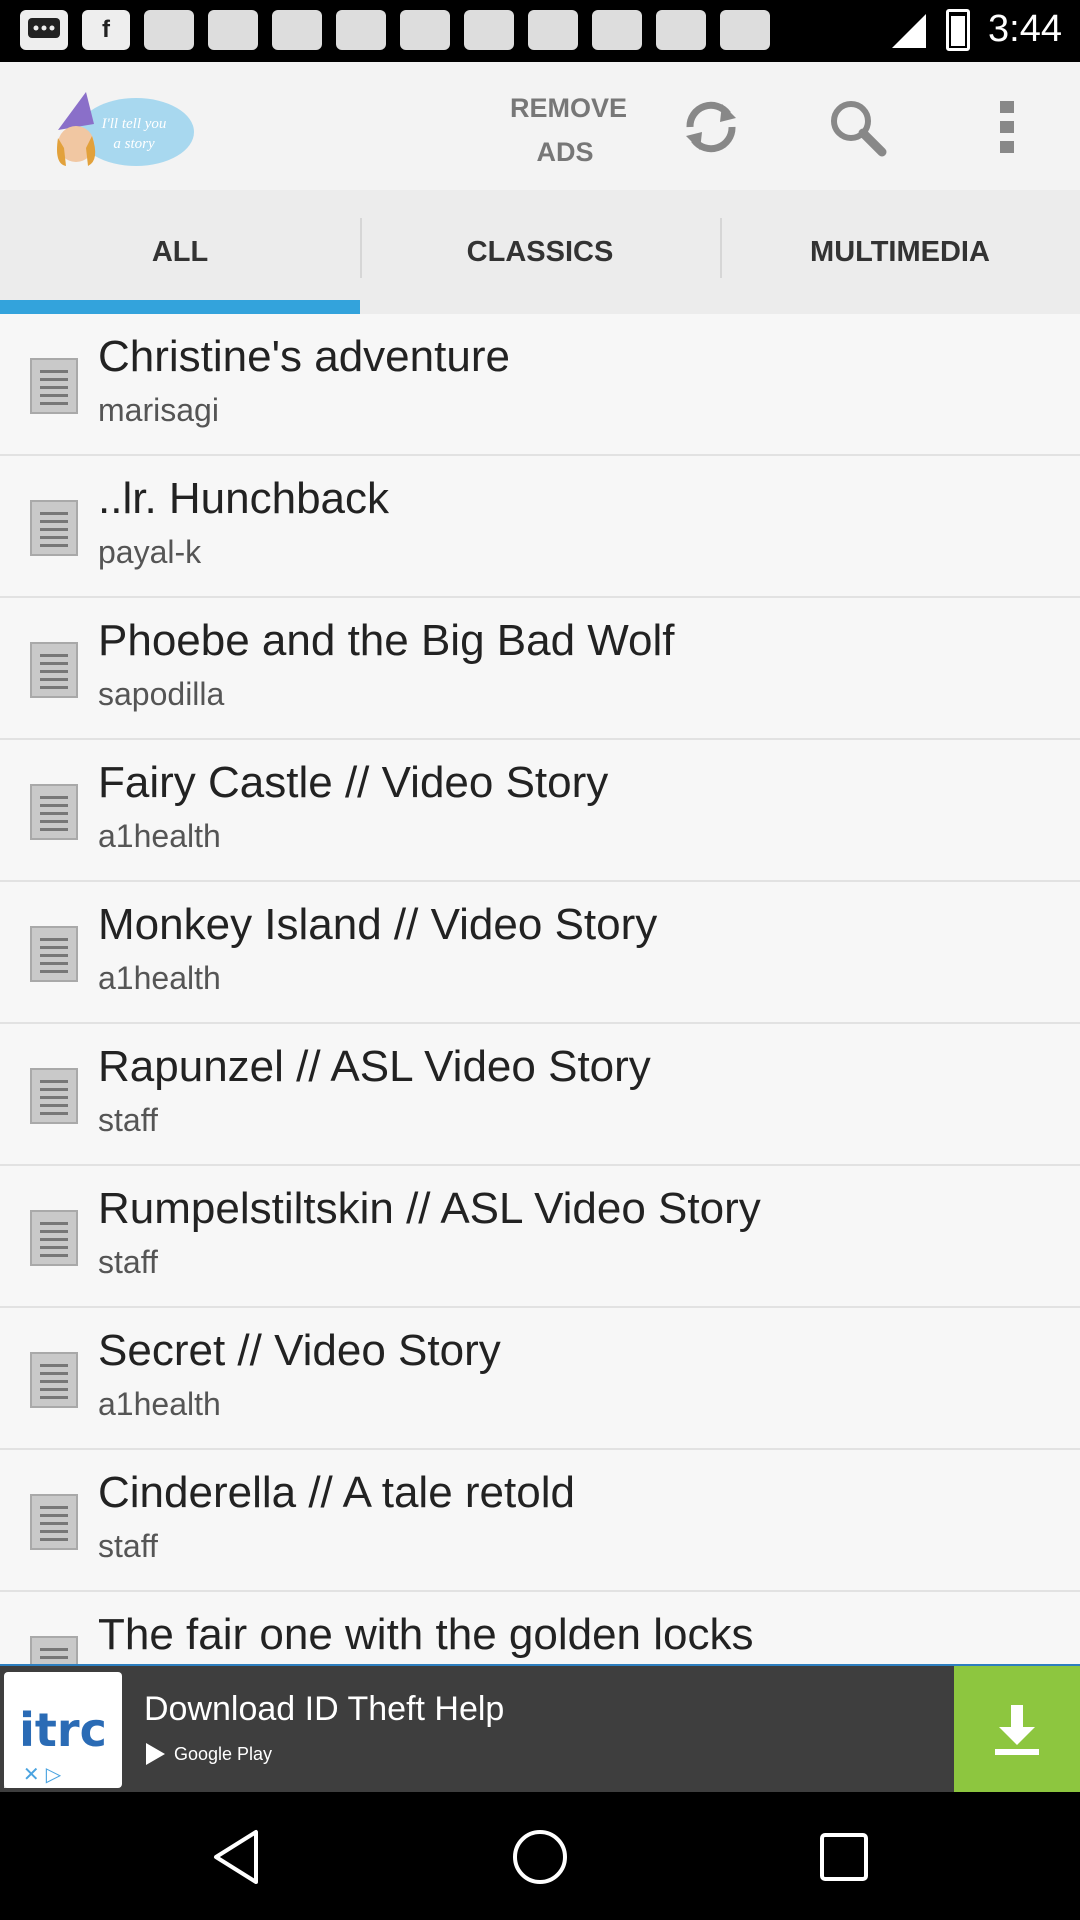 This screenshot has width=1080, height=1920. I want to click on list-item: Rapunzel // ASL Video Story staff, so click(540, 1095).